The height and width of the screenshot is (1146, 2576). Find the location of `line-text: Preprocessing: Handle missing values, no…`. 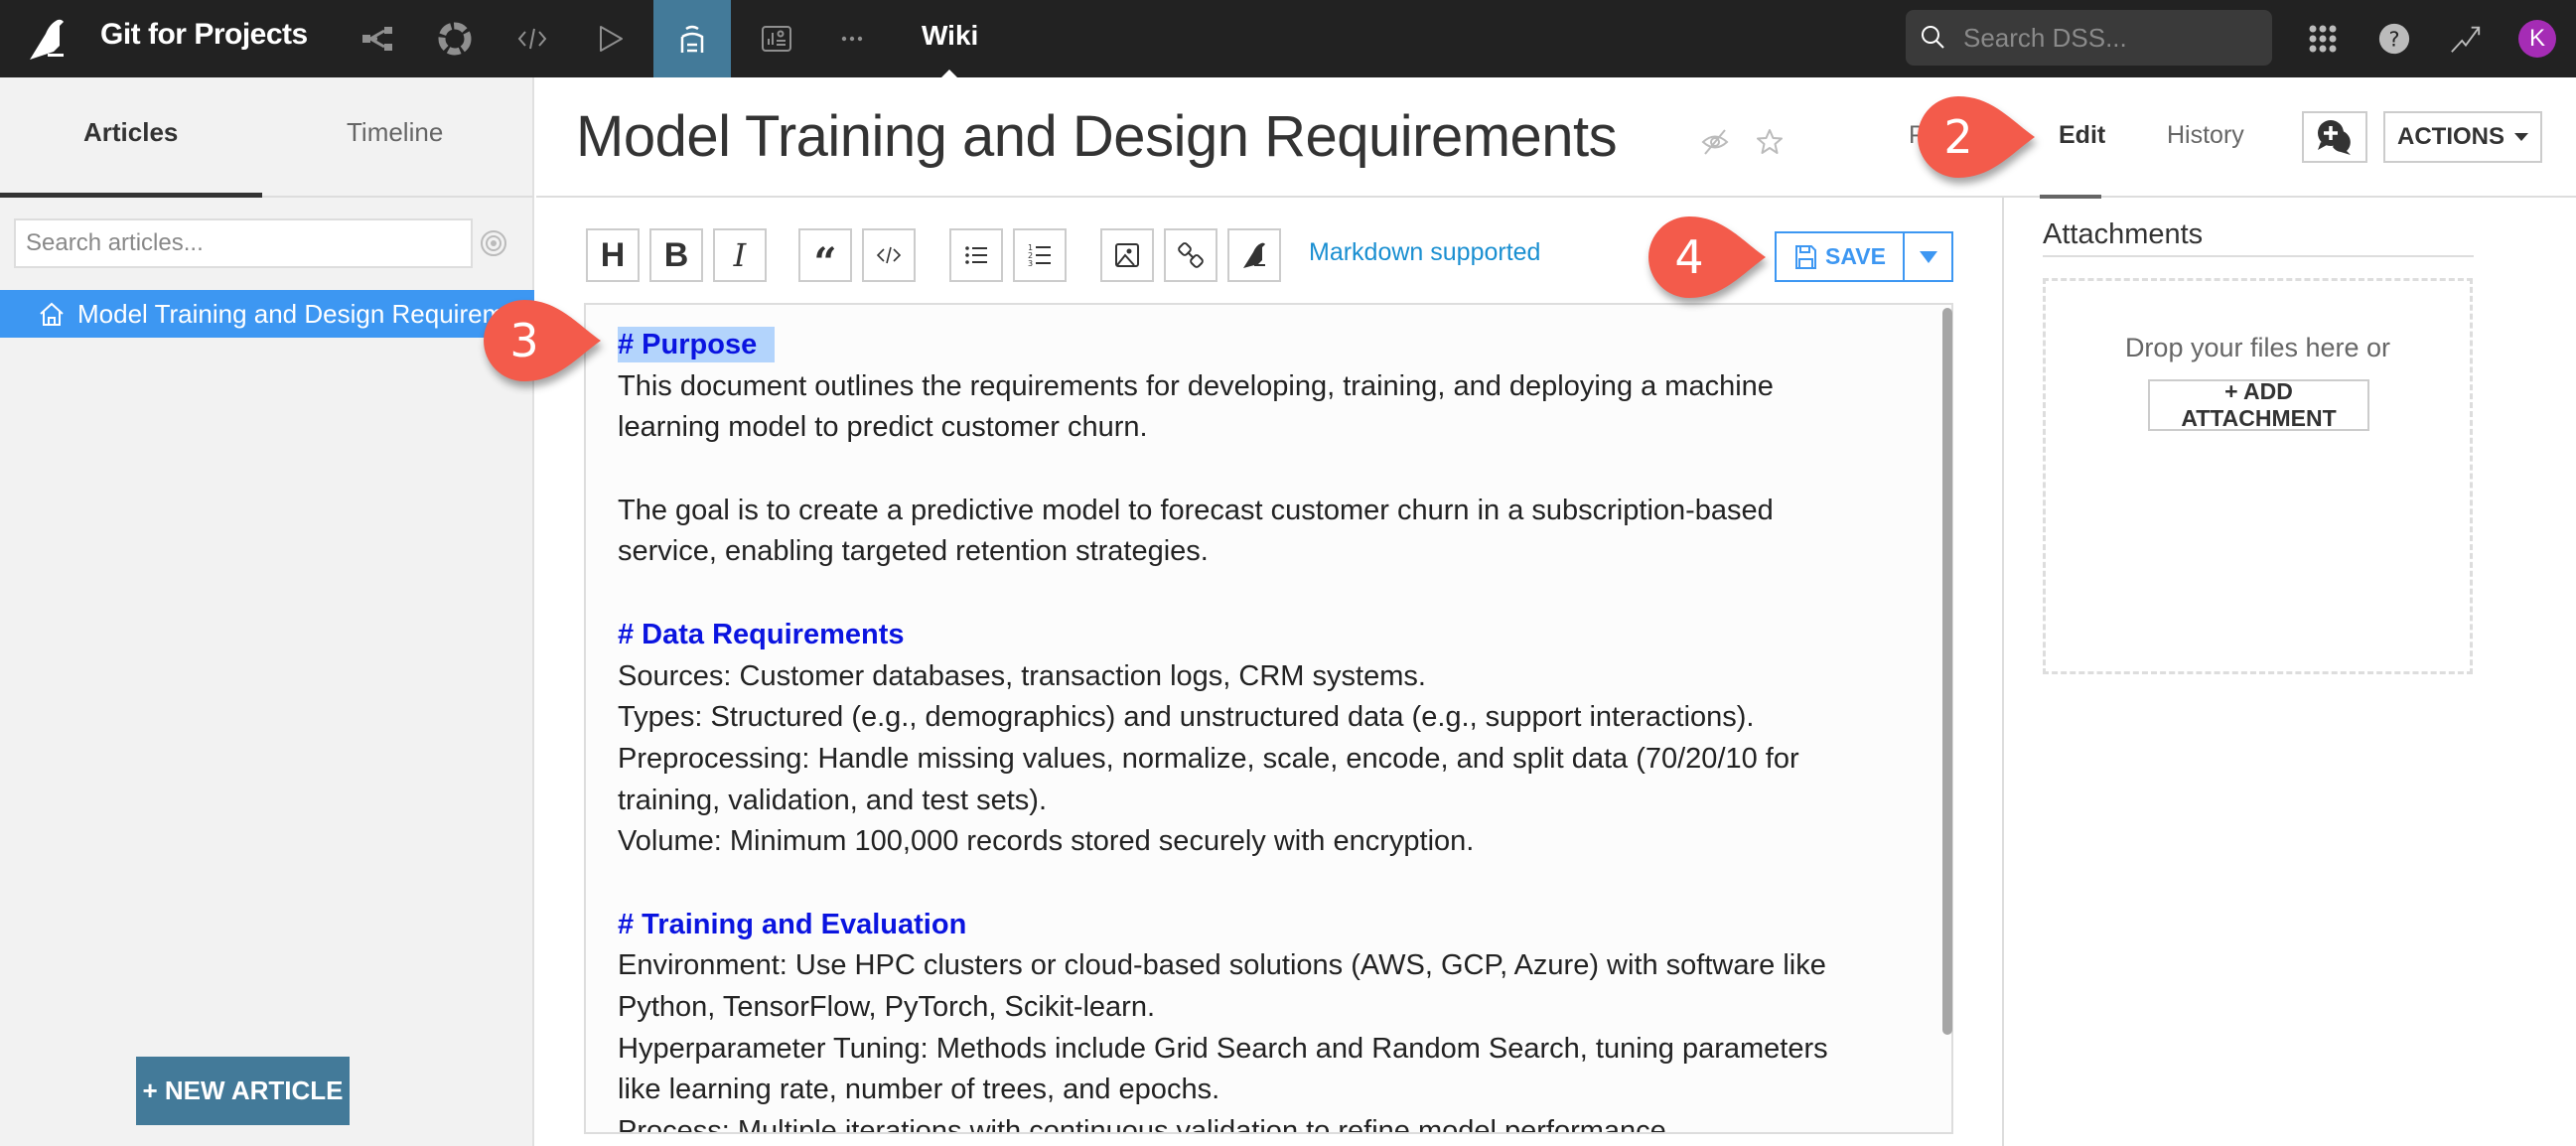

line-text: Preprocessing: Handle missing values, no… is located at coordinates (1208, 758).